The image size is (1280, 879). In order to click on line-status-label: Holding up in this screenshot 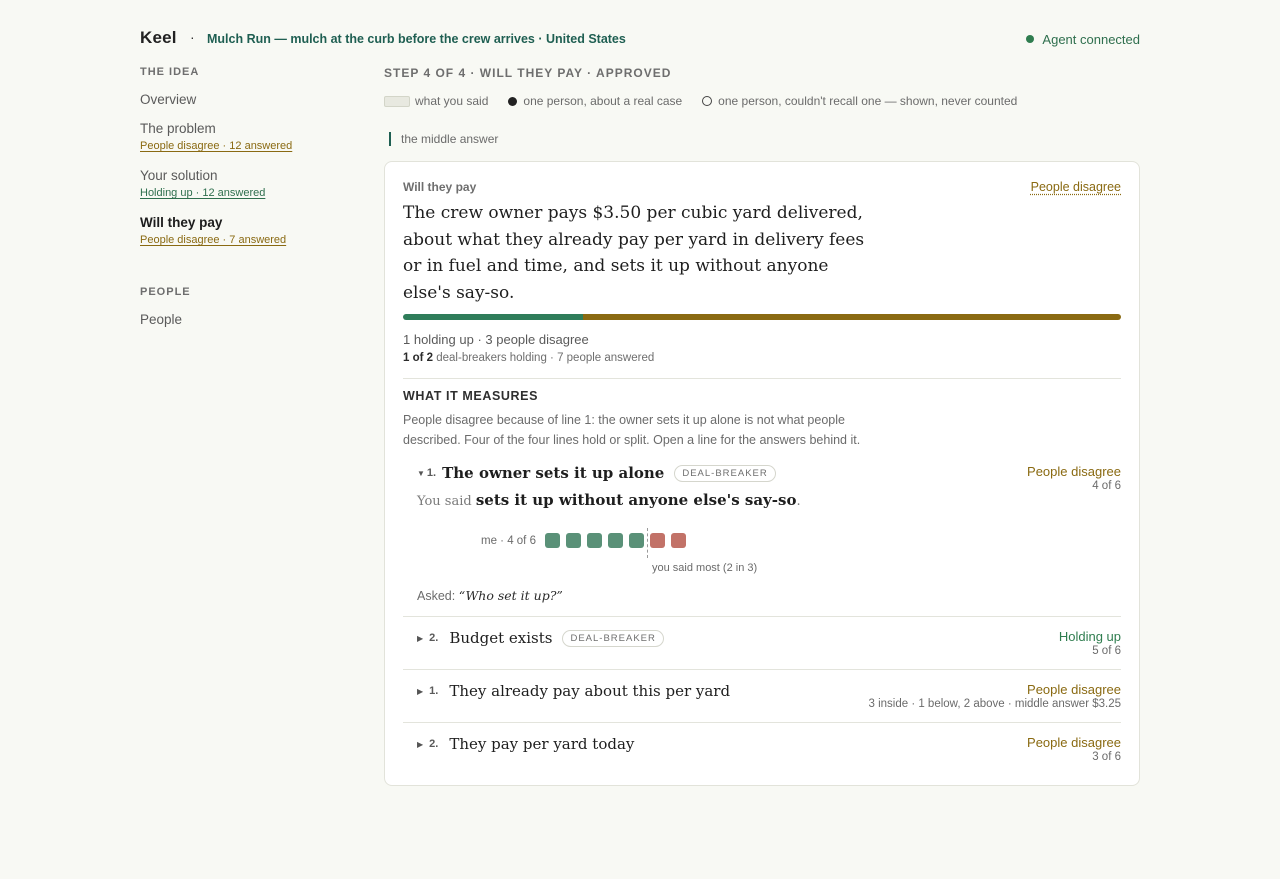, I will do `click(1089, 636)`.